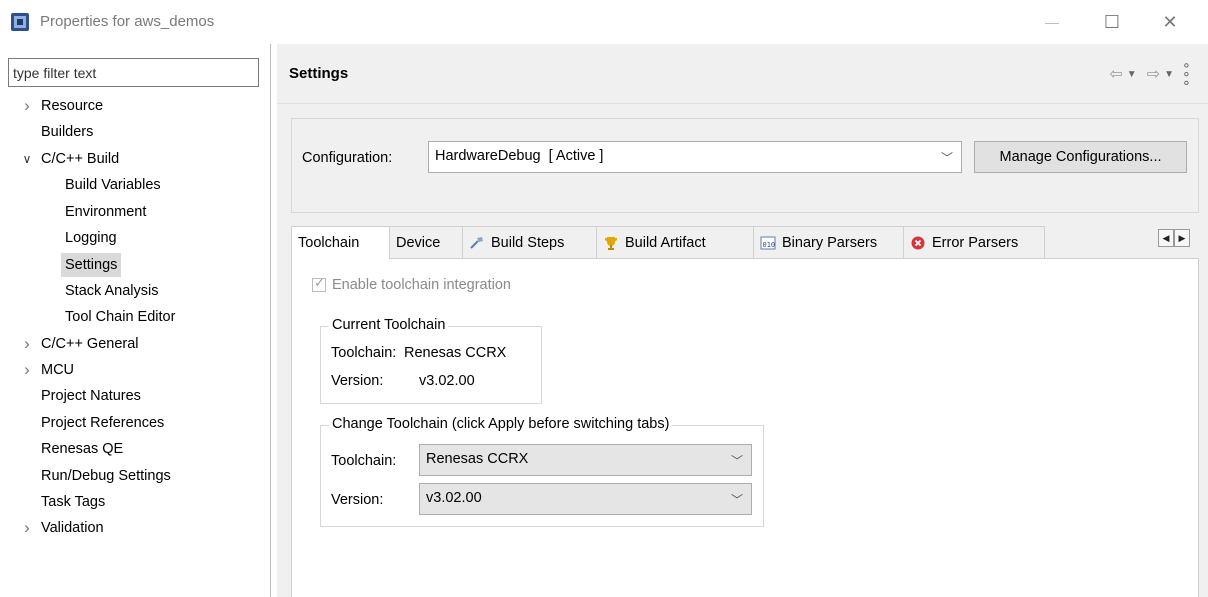  I want to click on tab-error-parsers: Error Parsers, so click(974, 242).